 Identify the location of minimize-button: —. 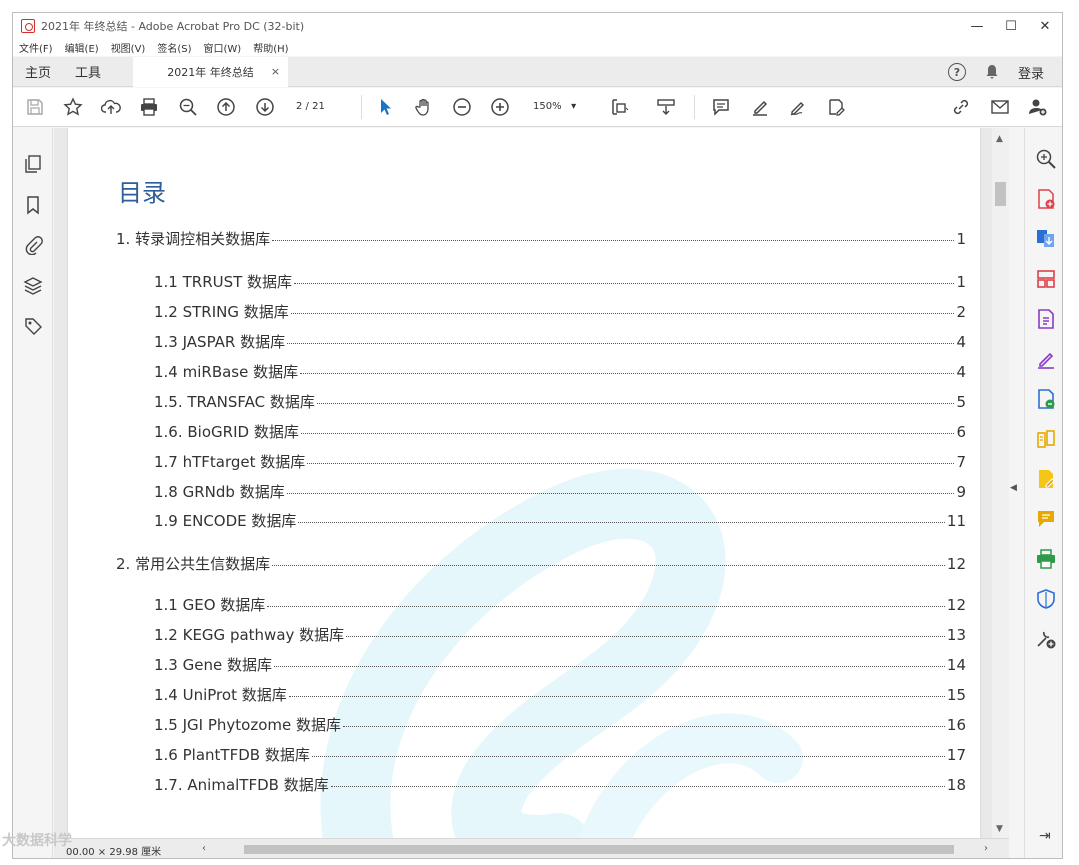
(977, 26).